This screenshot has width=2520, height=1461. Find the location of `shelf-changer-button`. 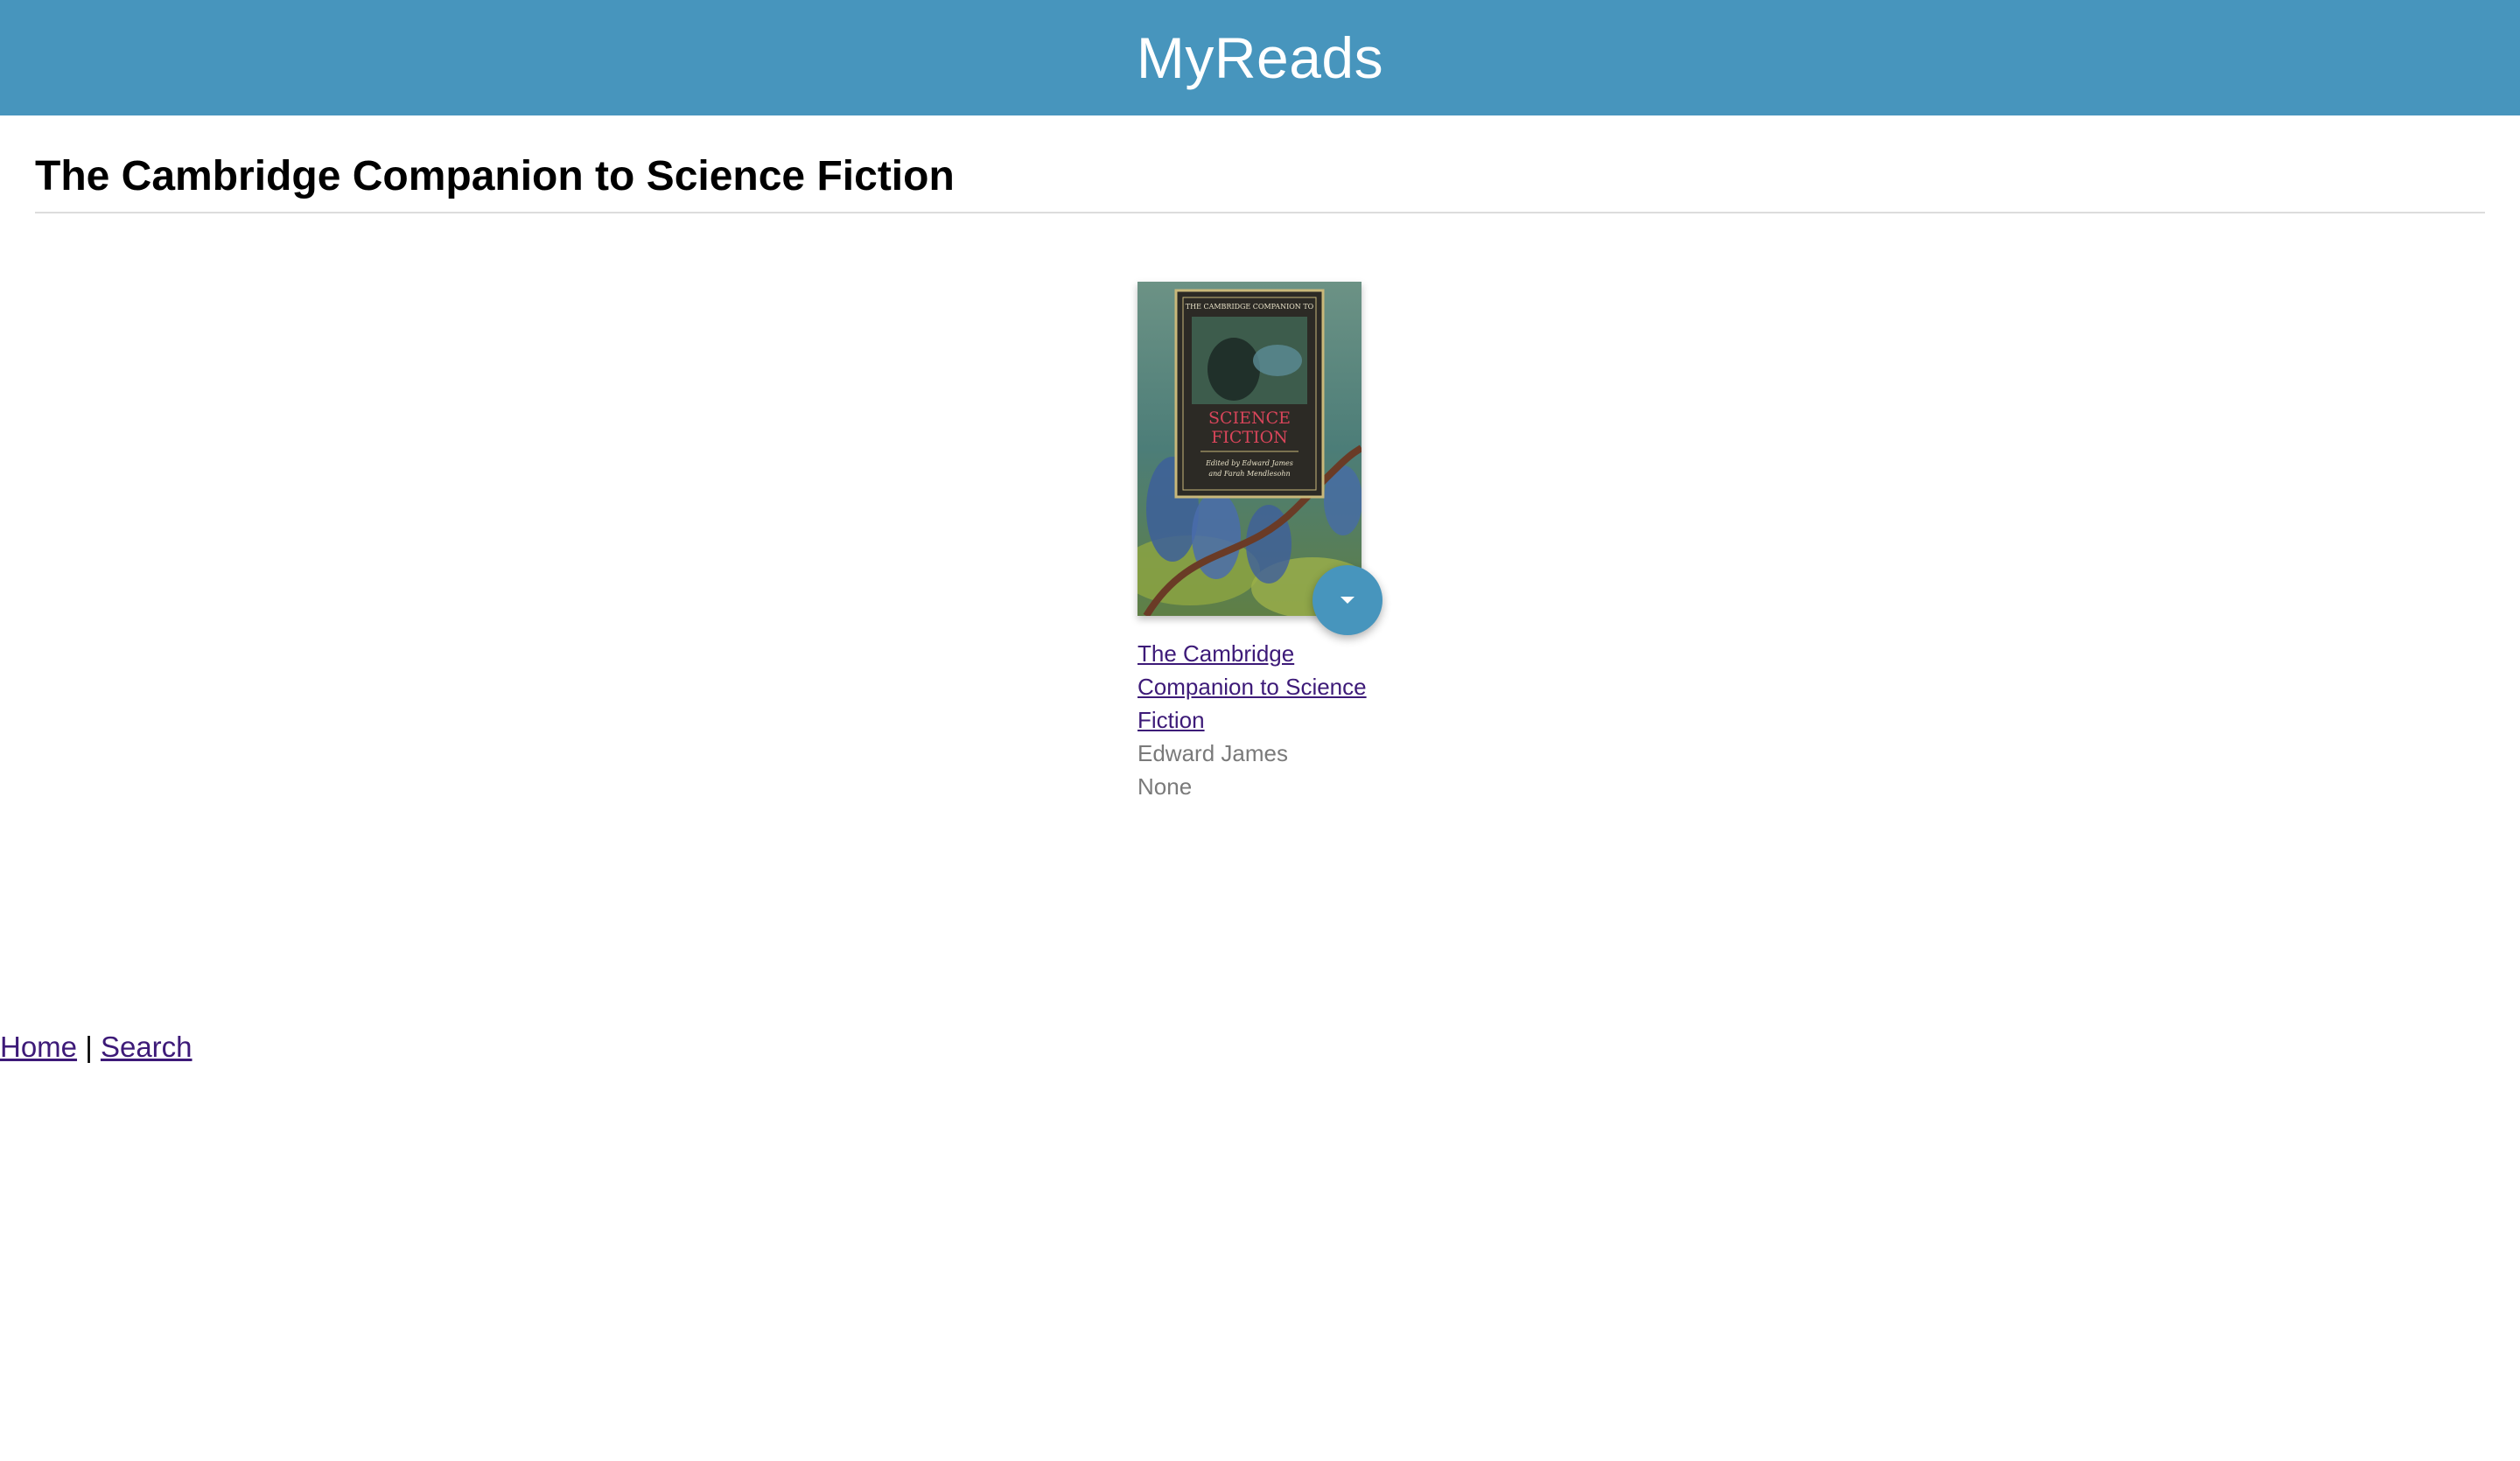

shelf-changer-button is located at coordinates (1347, 600).